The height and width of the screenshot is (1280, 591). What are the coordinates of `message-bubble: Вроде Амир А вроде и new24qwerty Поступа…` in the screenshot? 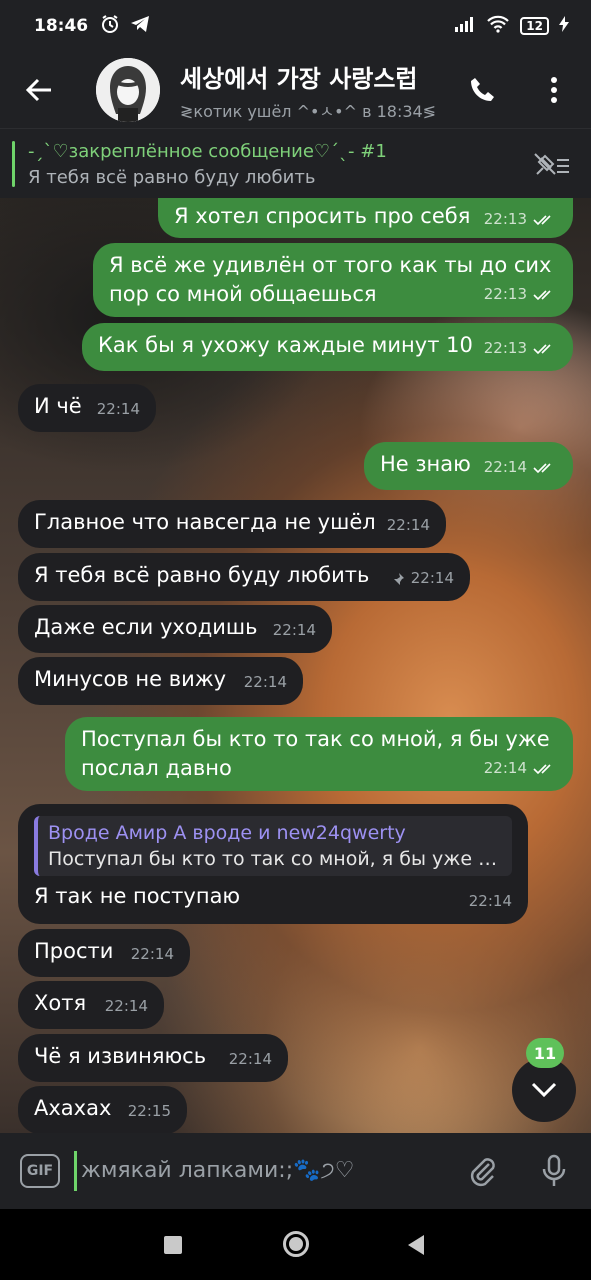 It's located at (273, 864).